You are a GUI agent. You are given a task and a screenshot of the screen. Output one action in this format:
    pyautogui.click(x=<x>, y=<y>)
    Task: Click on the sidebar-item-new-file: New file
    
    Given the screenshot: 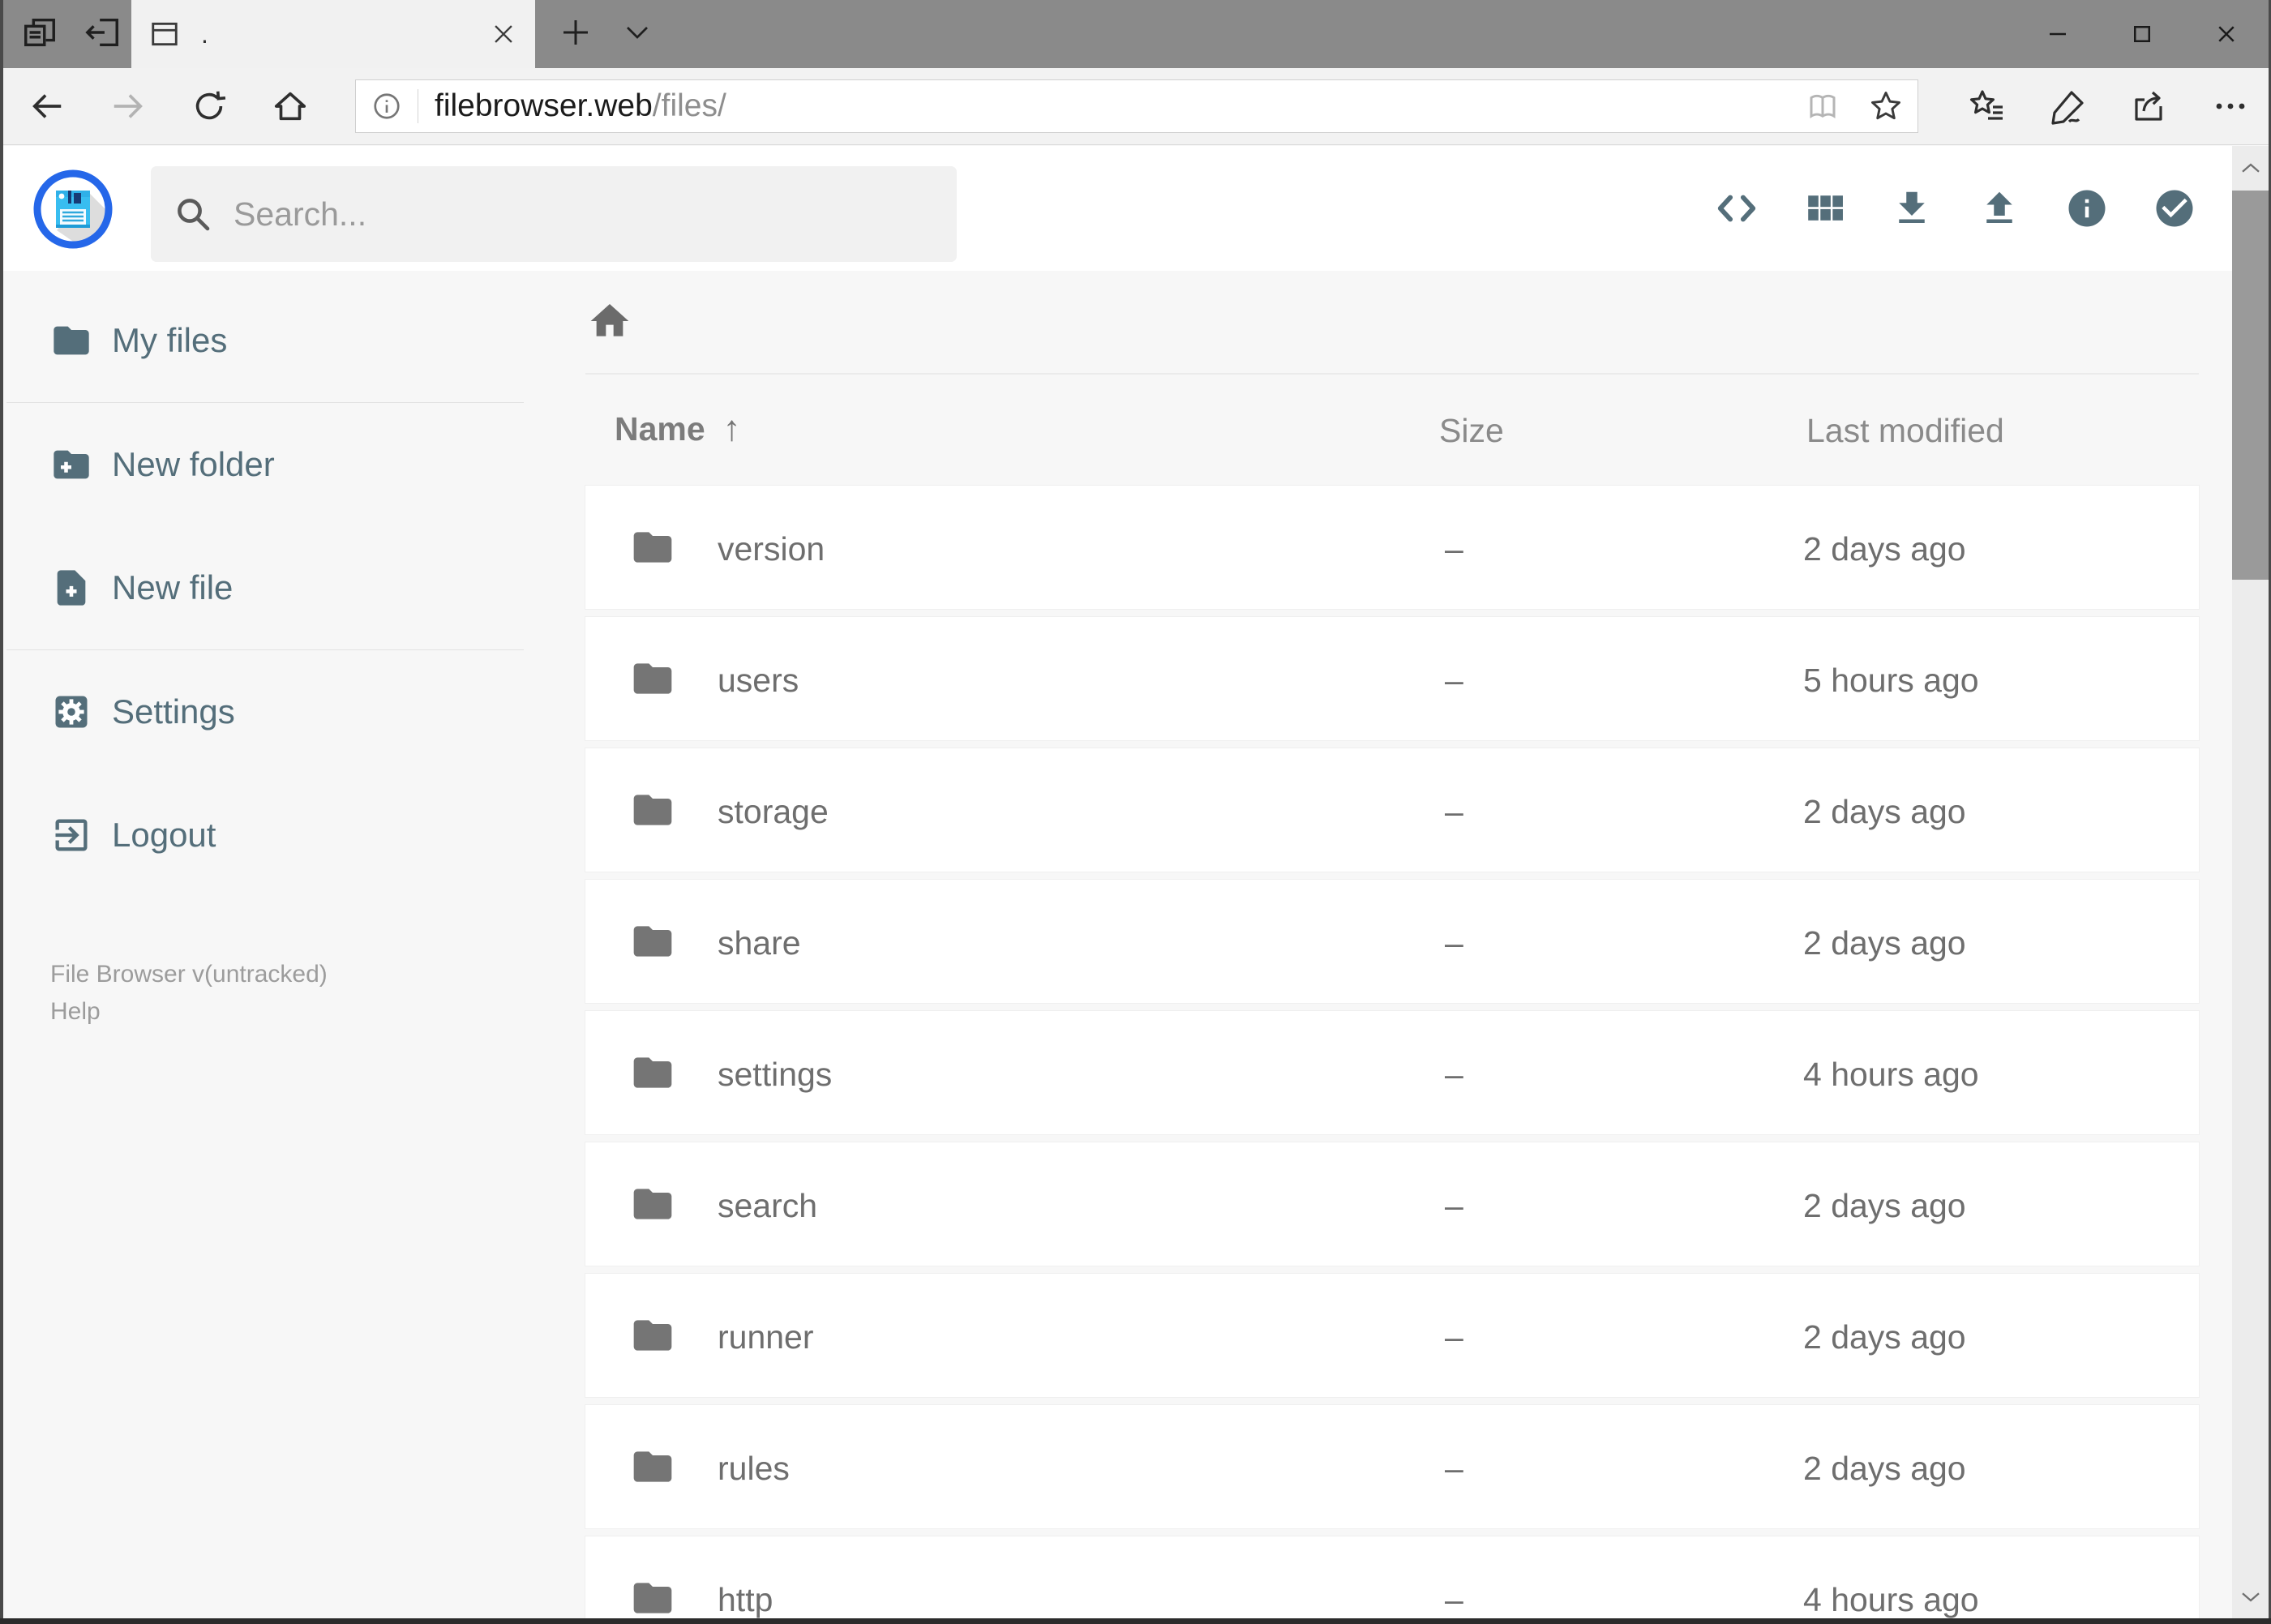 What is the action you would take?
    pyautogui.click(x=267, y=588)
    